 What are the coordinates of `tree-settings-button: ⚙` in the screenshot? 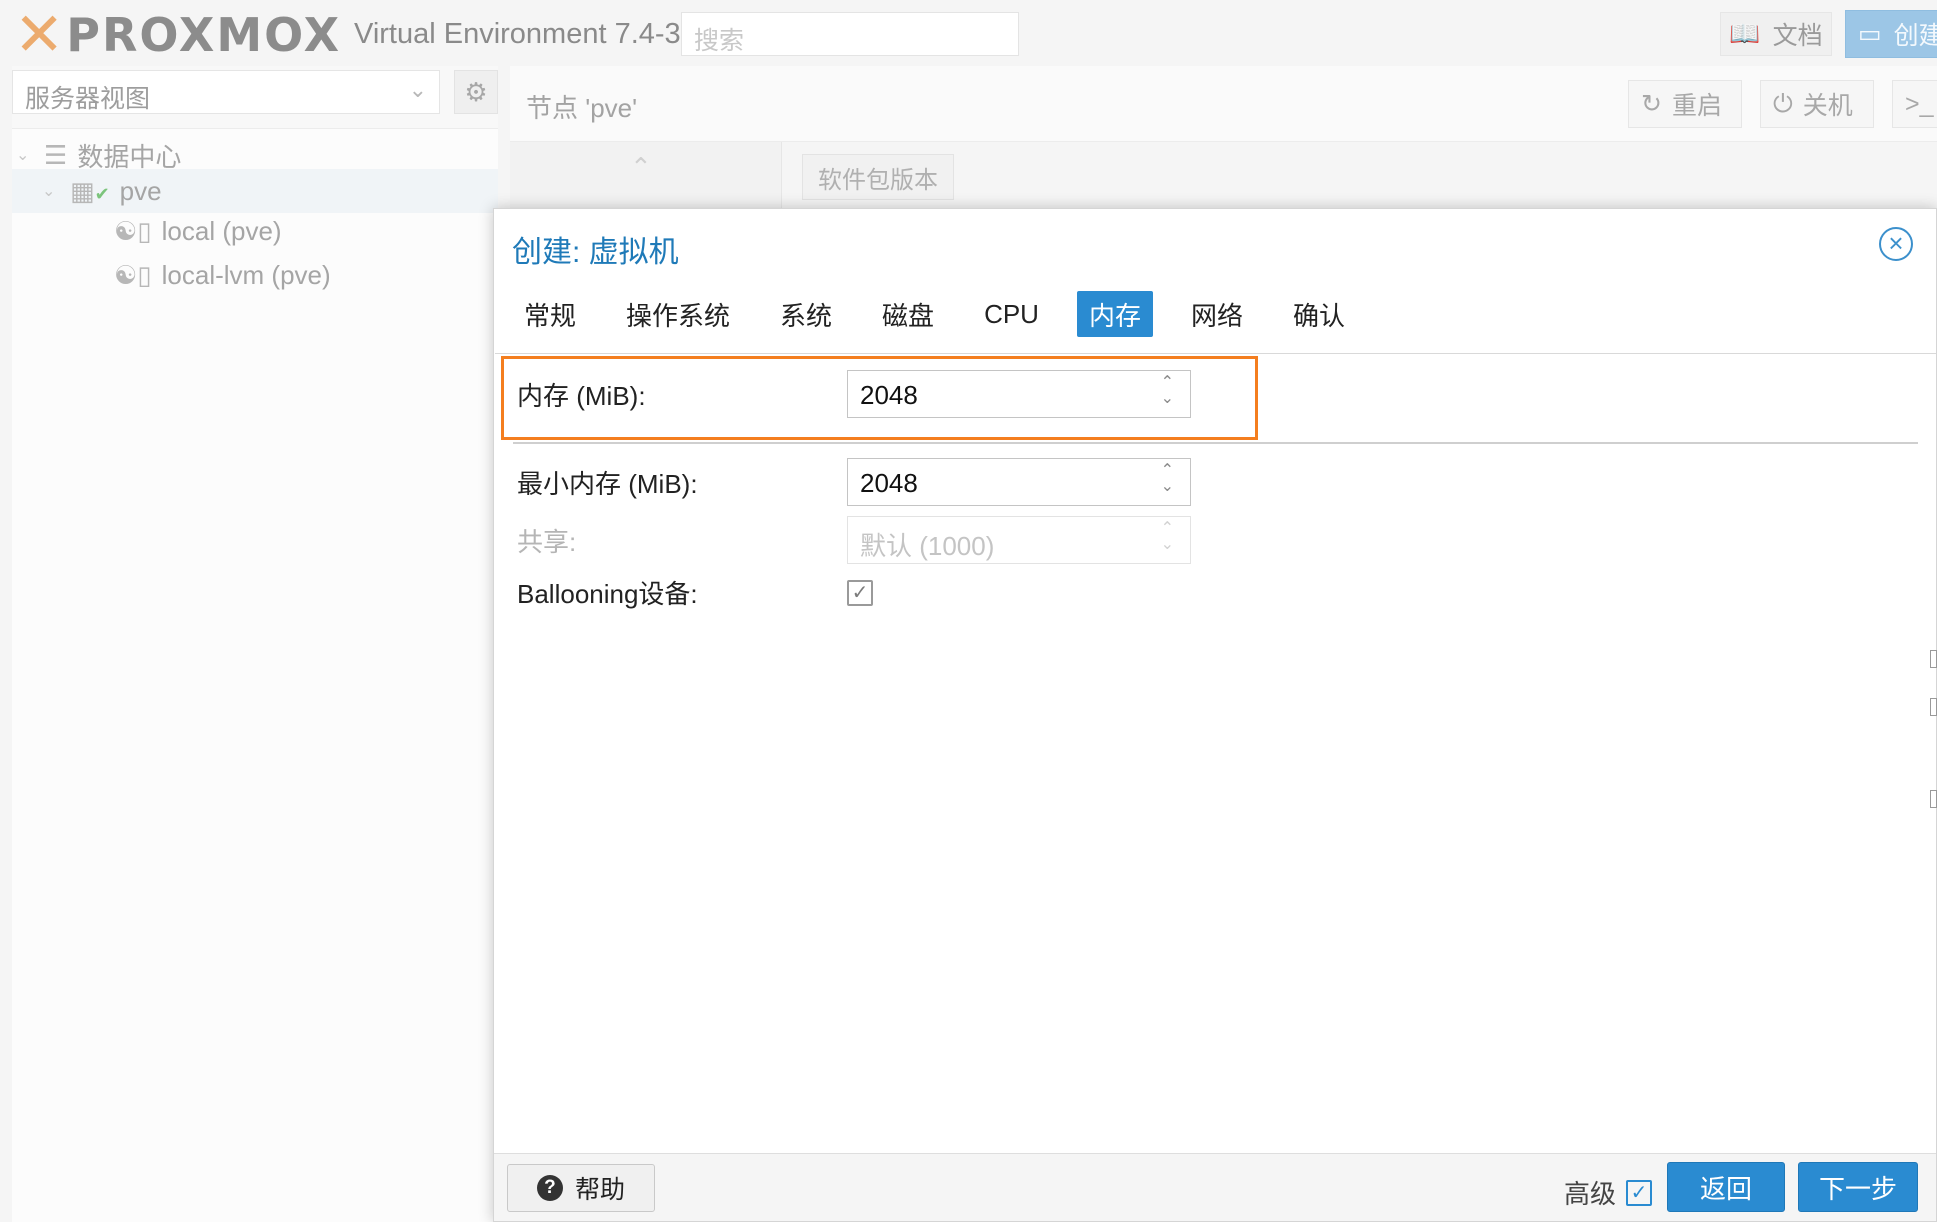 It's located at (476, 92).